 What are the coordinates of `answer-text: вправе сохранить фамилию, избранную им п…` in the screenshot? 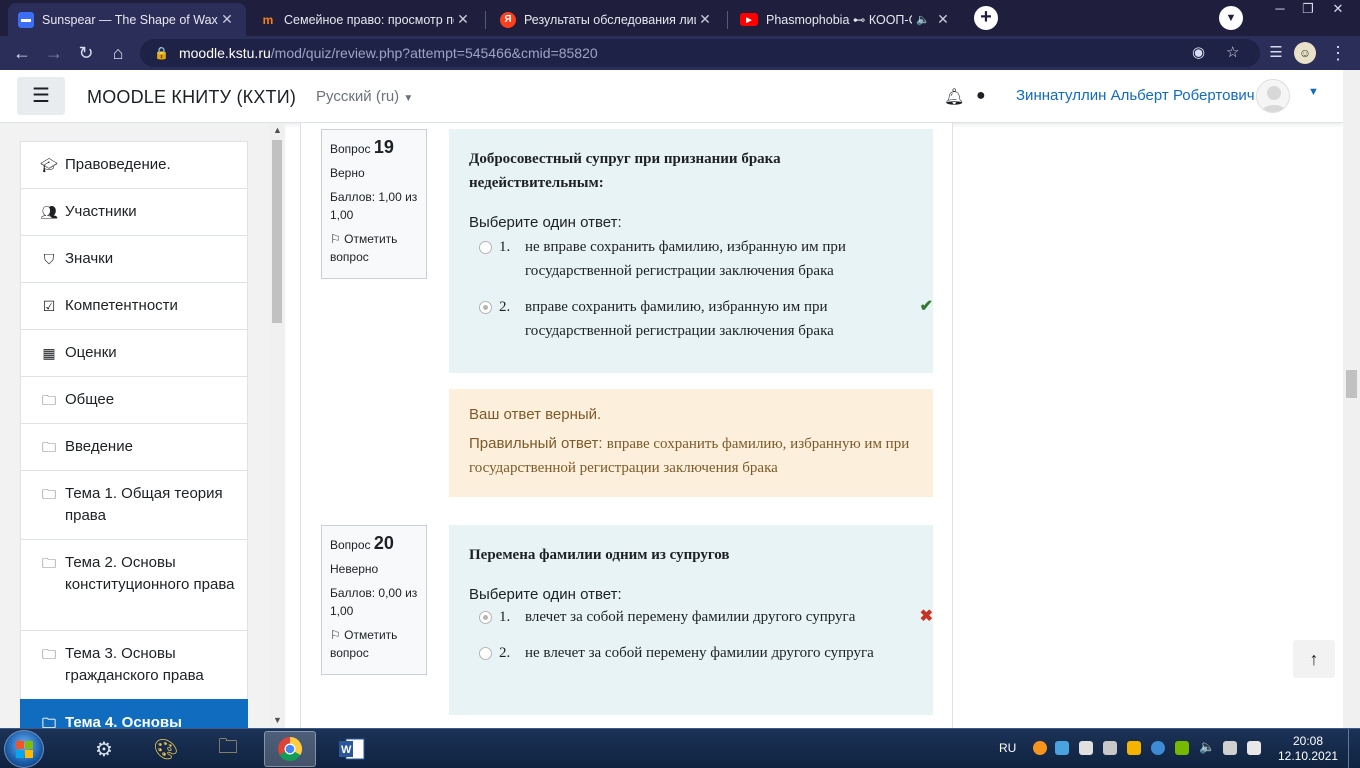 It's located at (679, 319).